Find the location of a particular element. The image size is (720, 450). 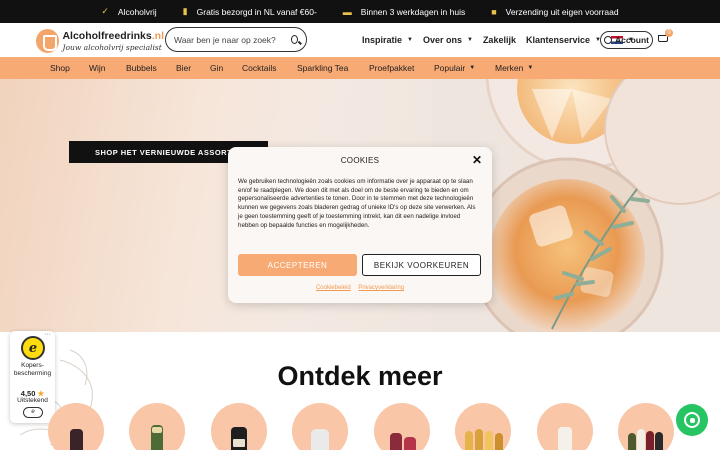

privacy-statement-link: Privacyverklaring is located at coordinates (381, 288).